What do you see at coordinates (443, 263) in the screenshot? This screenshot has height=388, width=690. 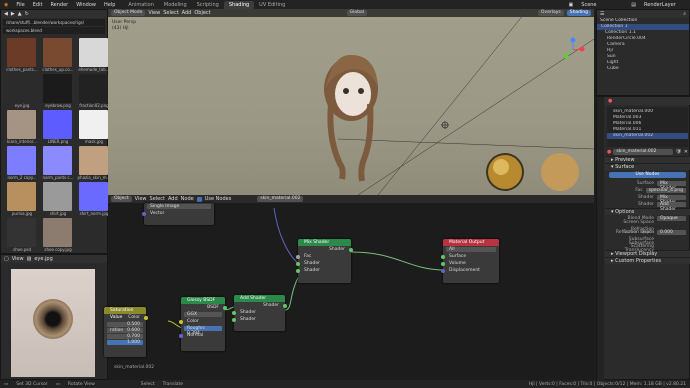 I see `volume-input-socket` at bounding box center [443, 263].